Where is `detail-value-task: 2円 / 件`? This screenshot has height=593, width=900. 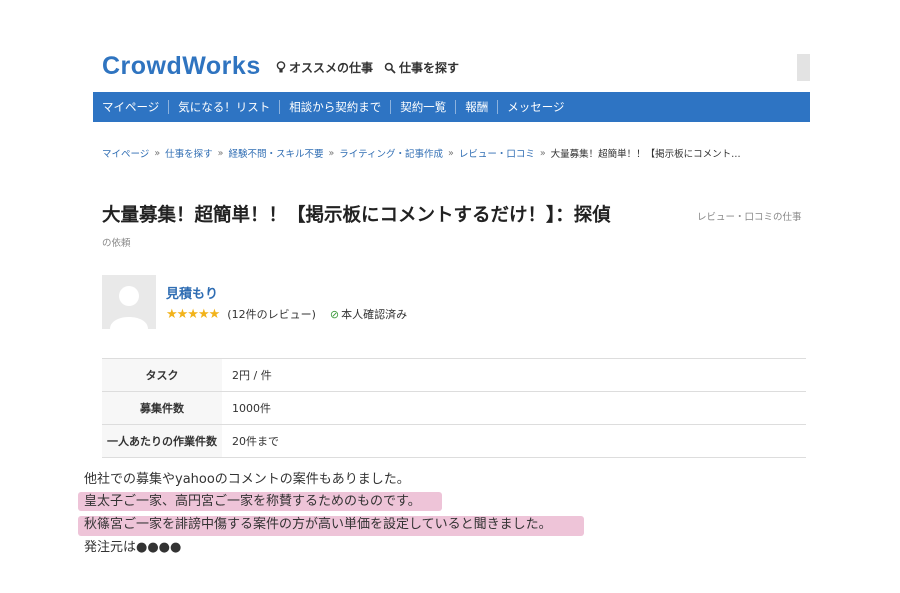
detail-value-task: 2円 / 件 is located at coordinates (252, 375).